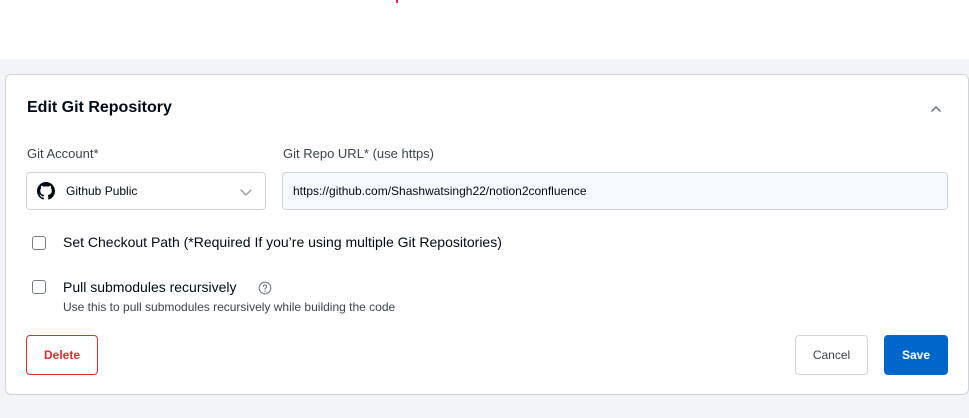 The height and width of the screenshot is (418, 969). I want to click on git-account-value: Github Public, so click(102, 191).